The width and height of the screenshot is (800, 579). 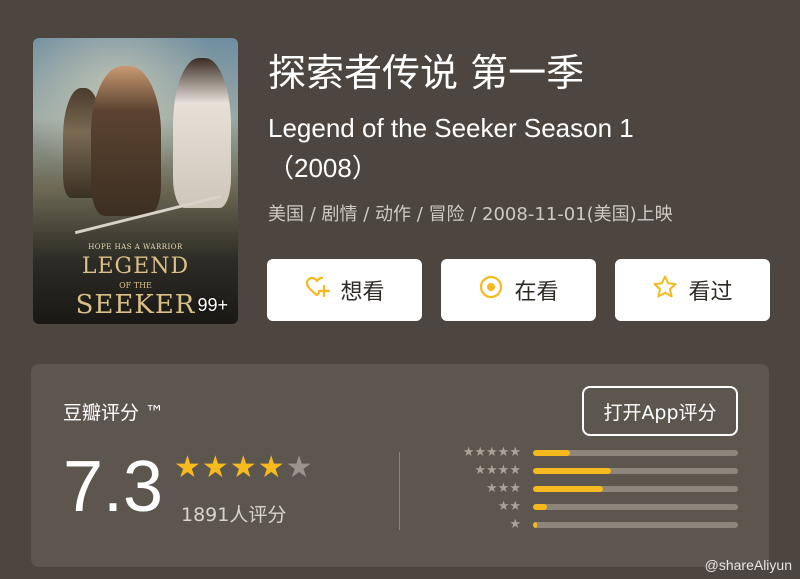 What do you see at coordinates (212, 305) in the screenshot?
I see `poster-count-badge: 99+` at bounding box center [212, 305].